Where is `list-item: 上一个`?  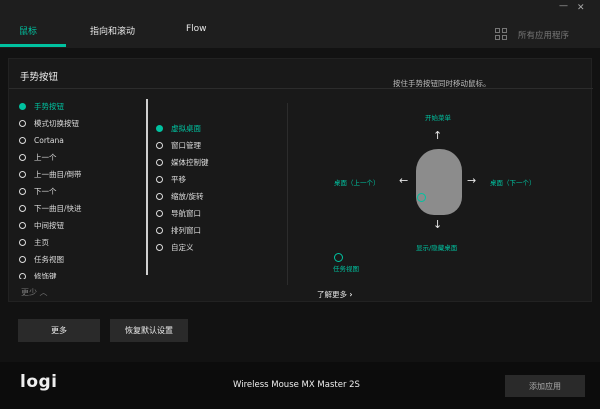
list-item: 上一个 is located at coordinates (38, 157).